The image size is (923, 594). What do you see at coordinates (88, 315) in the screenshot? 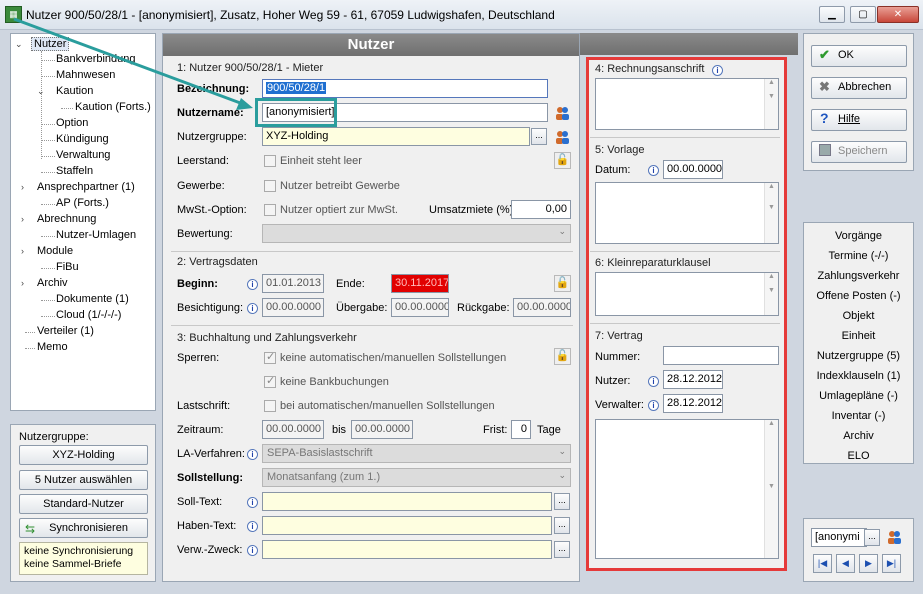
I see `tree-item-cloud: Cloud (1/-/-/-)` at bounding box center [88, 315].